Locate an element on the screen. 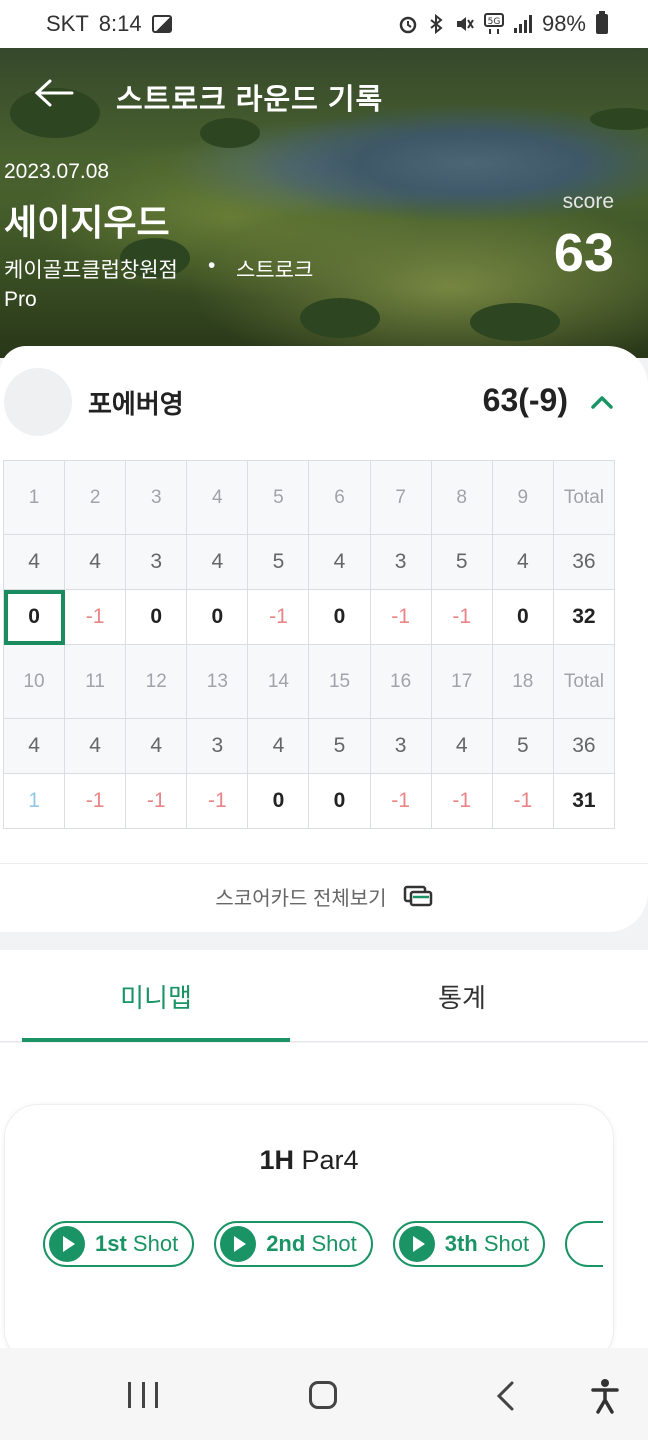 The height and width of the screenshot is (1440, 648). hole-number: 5 is located at coordinates (278, 497).